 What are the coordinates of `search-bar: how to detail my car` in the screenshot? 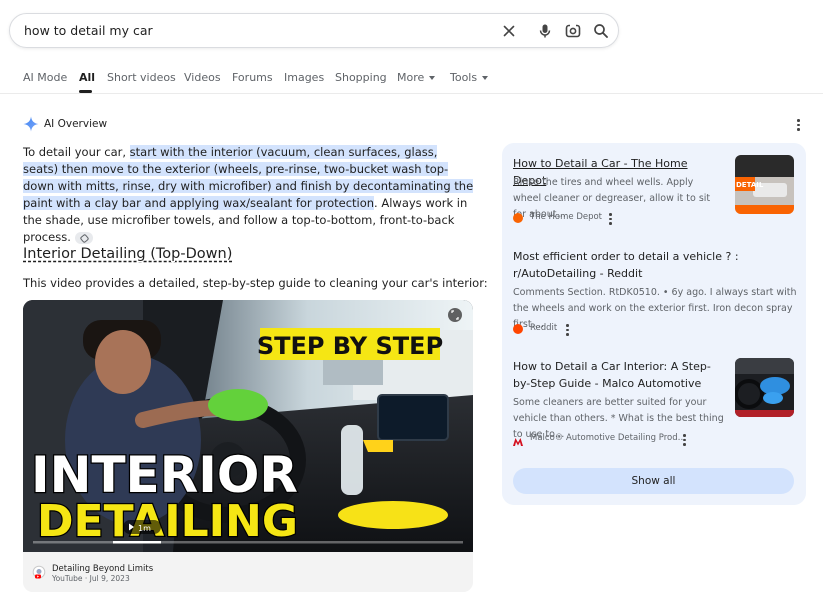 It's located at (314, 30).